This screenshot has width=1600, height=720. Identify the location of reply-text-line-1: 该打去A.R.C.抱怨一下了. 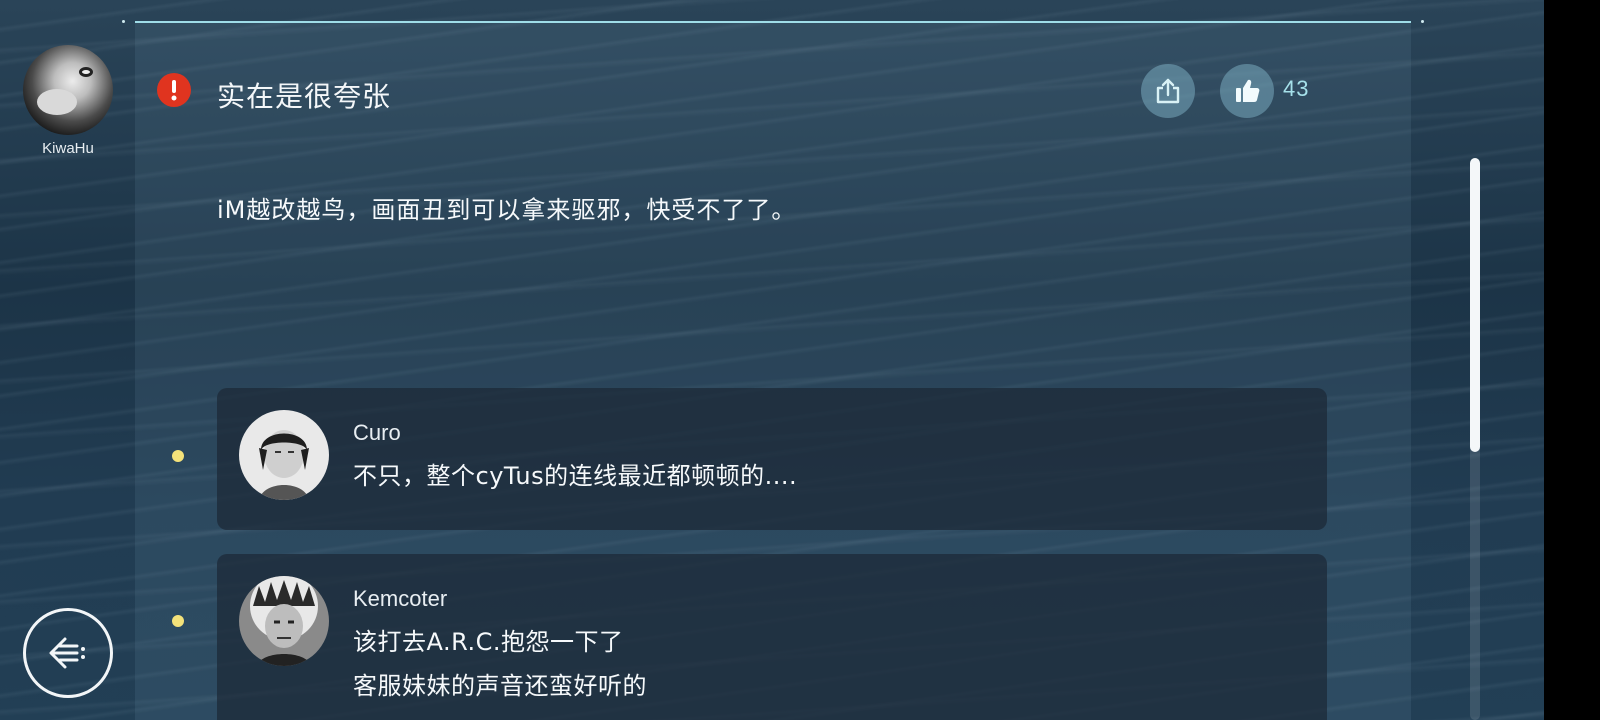
(488, 642).